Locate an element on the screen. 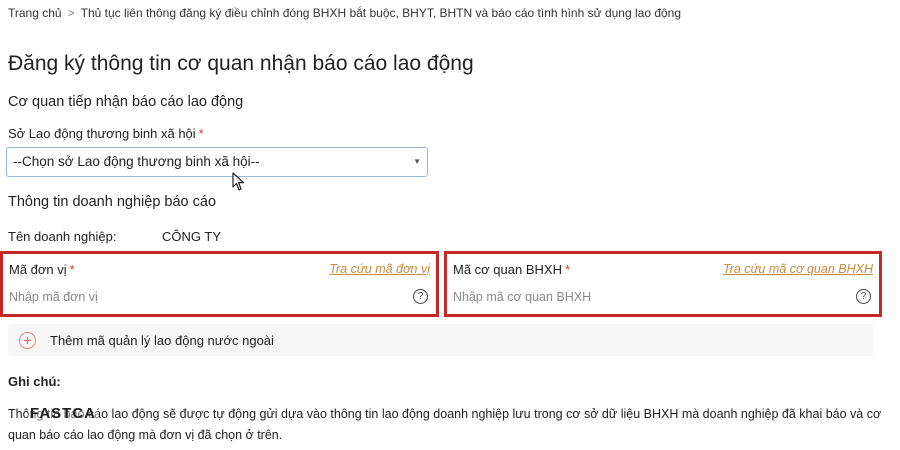  agency-section-title: Cơ quan tiếp nhận báo cáo lao động is located at coordinates (126, 102).